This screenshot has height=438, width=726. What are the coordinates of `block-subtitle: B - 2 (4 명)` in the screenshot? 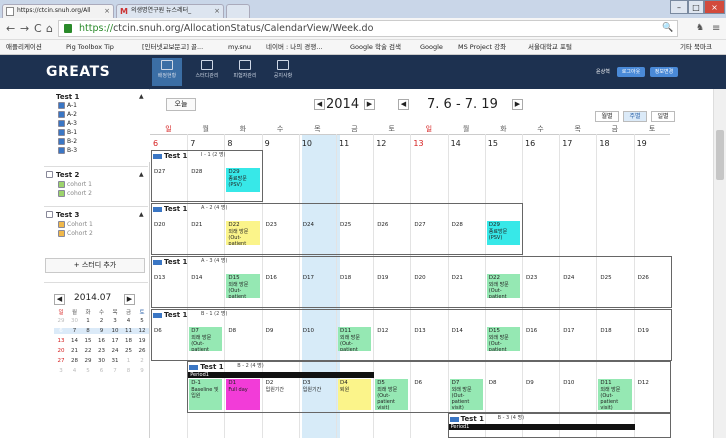 It's located at (250, 366).